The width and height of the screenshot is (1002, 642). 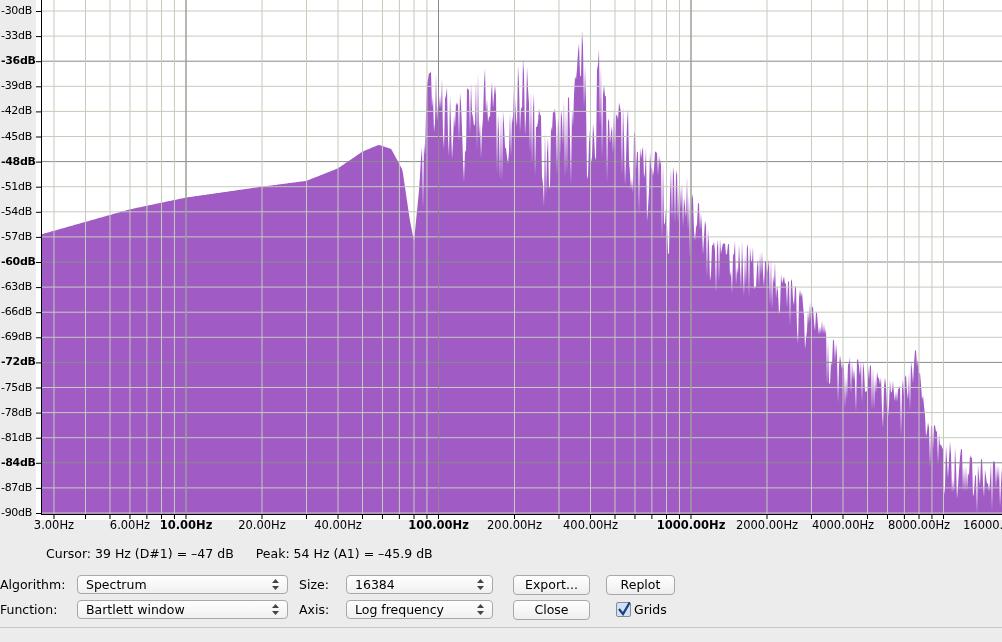 What do you see at coordinates (16, 236) in the screenshot?
I see `axis-label: -57dB` at bounding box center [16, 236].